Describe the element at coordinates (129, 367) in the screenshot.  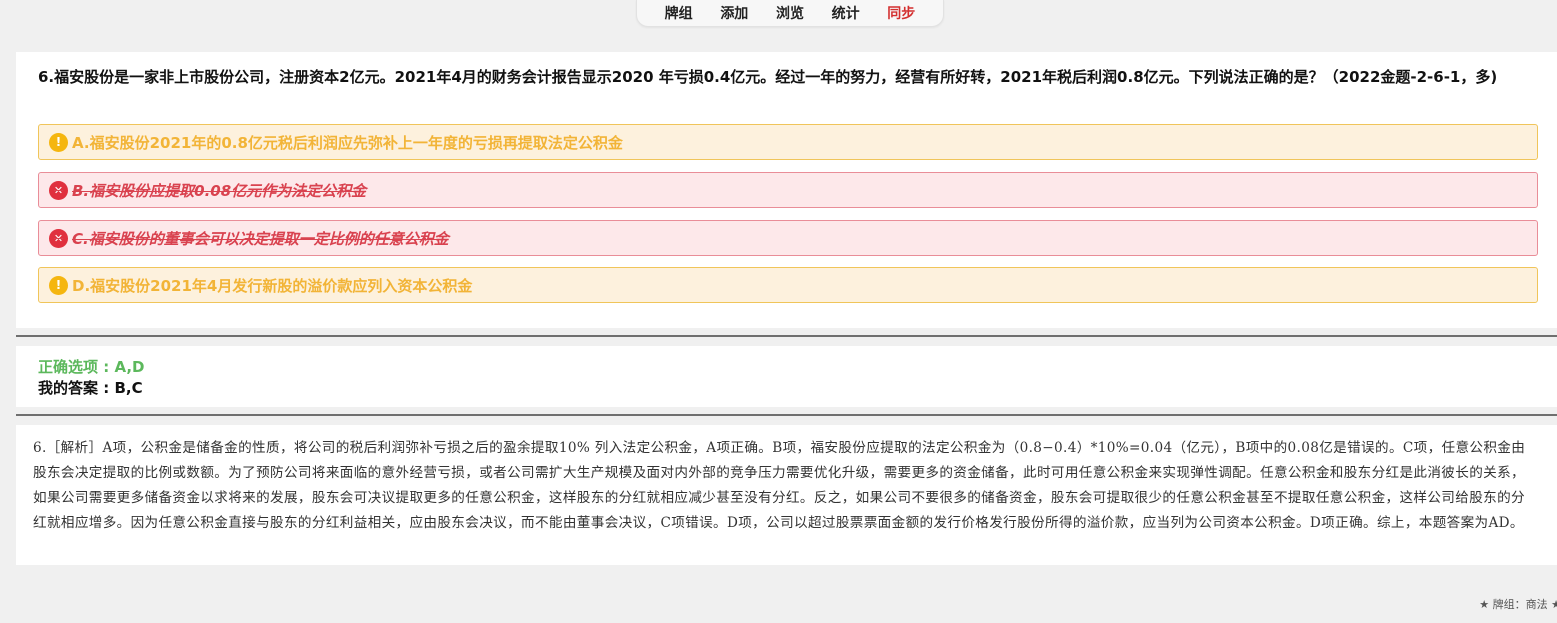
I see `correct-value: A,D` at that location.